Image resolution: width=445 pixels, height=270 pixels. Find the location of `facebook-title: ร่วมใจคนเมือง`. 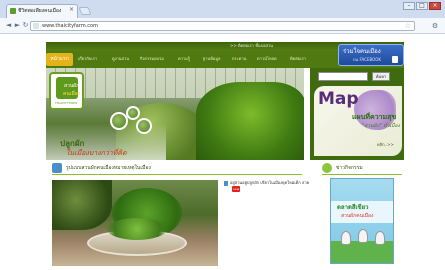

facebook-title: ร่วมใจคนเมือง is located at coordinates (362, 51).